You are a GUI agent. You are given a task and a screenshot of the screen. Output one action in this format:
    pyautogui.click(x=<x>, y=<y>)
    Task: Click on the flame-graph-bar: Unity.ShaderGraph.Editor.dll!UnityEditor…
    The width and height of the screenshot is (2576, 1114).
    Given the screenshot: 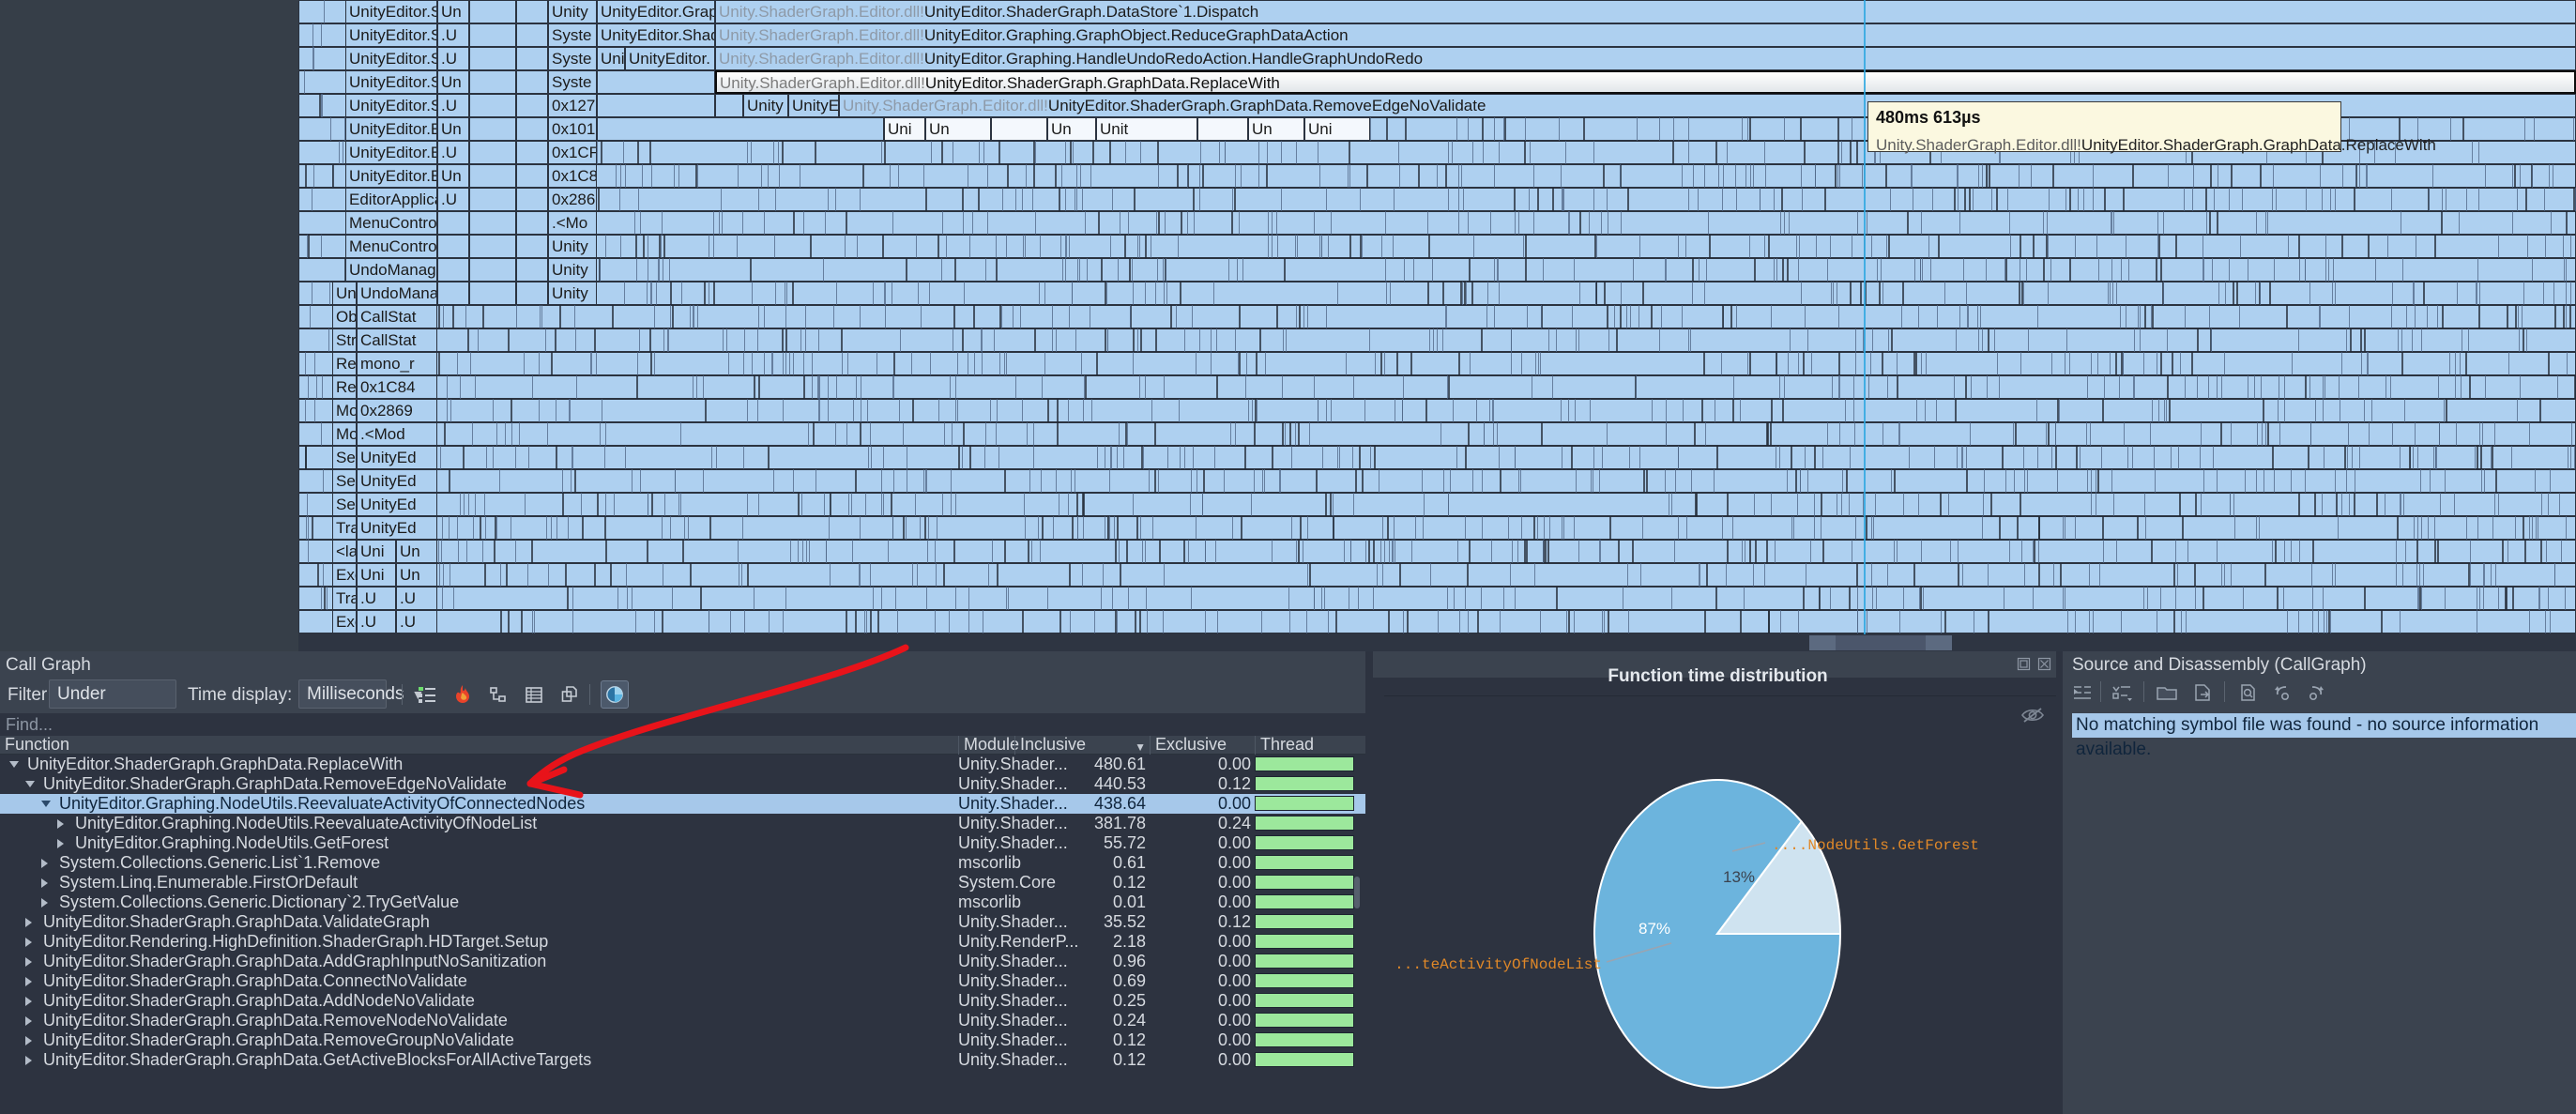 What is the action you would take?
    pyautogui.click(x=1645, y=58)
    